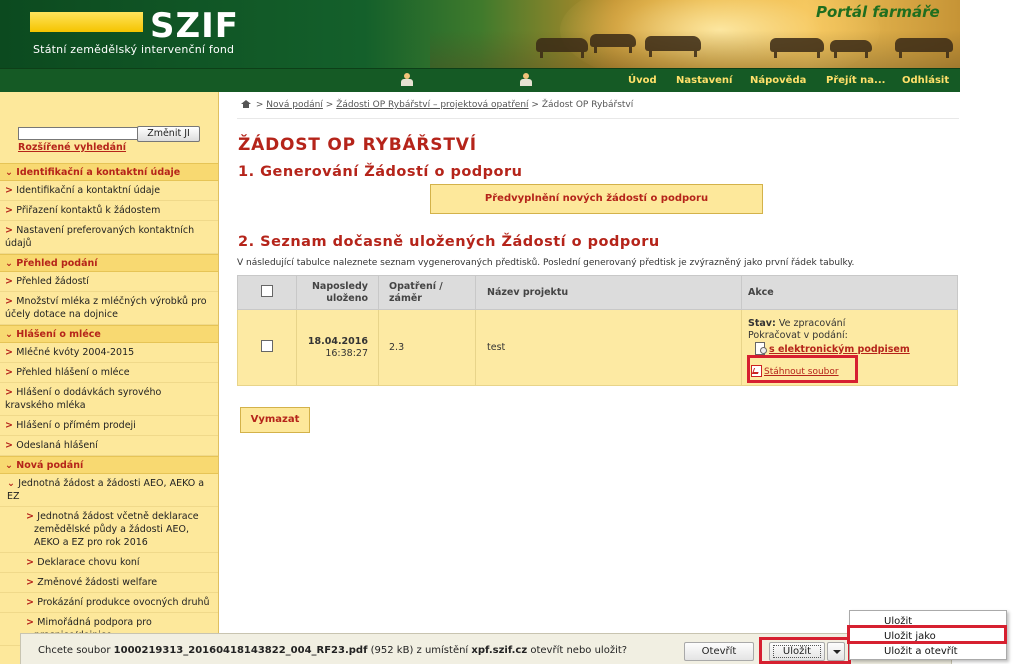 The image size is (1024, 664). Describe the element at coordinates (109, 465) in the screenshot. I see `sidebar-section-nova-podani: ⌄ Nová podání` at that location.